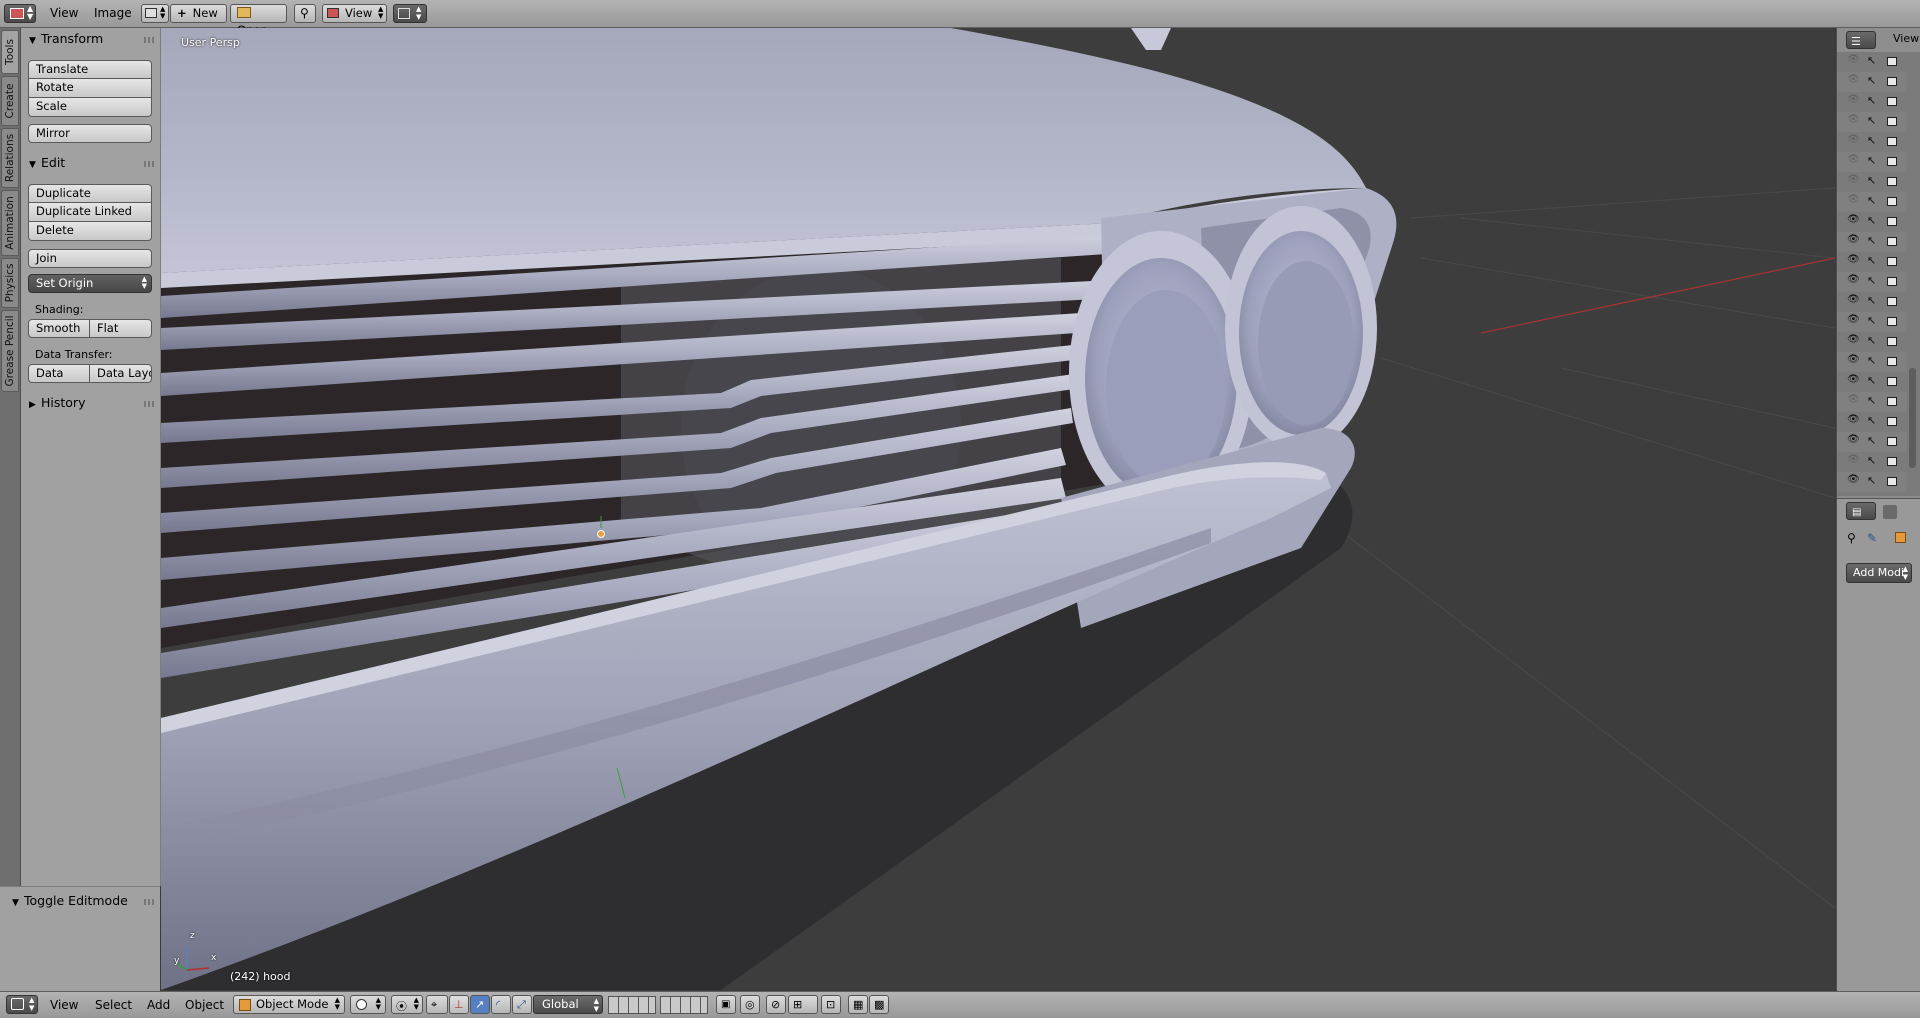 Image resolution: width=1920 pixels, height=1018 pixels. What do you see at coordinates (437, 1004) in the screenshot?
I see `manipulator-toggle: ⌖` at bounding box center [437, 1004].